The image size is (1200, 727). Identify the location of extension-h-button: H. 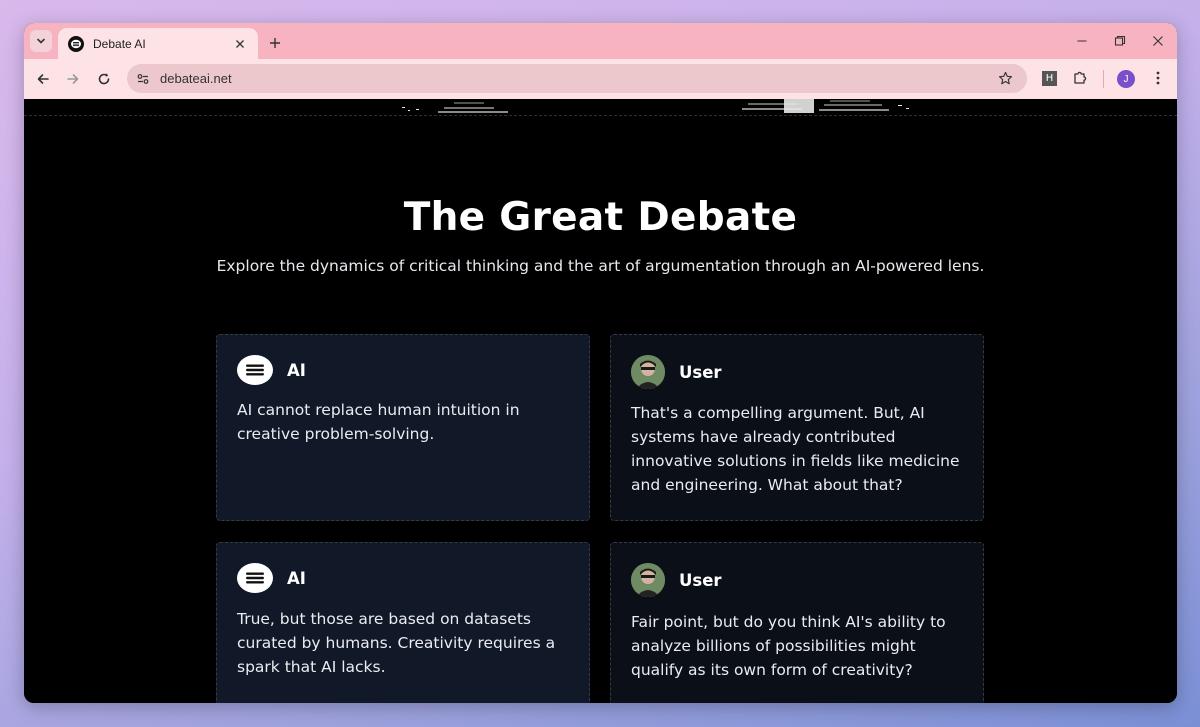
(1049, 78).